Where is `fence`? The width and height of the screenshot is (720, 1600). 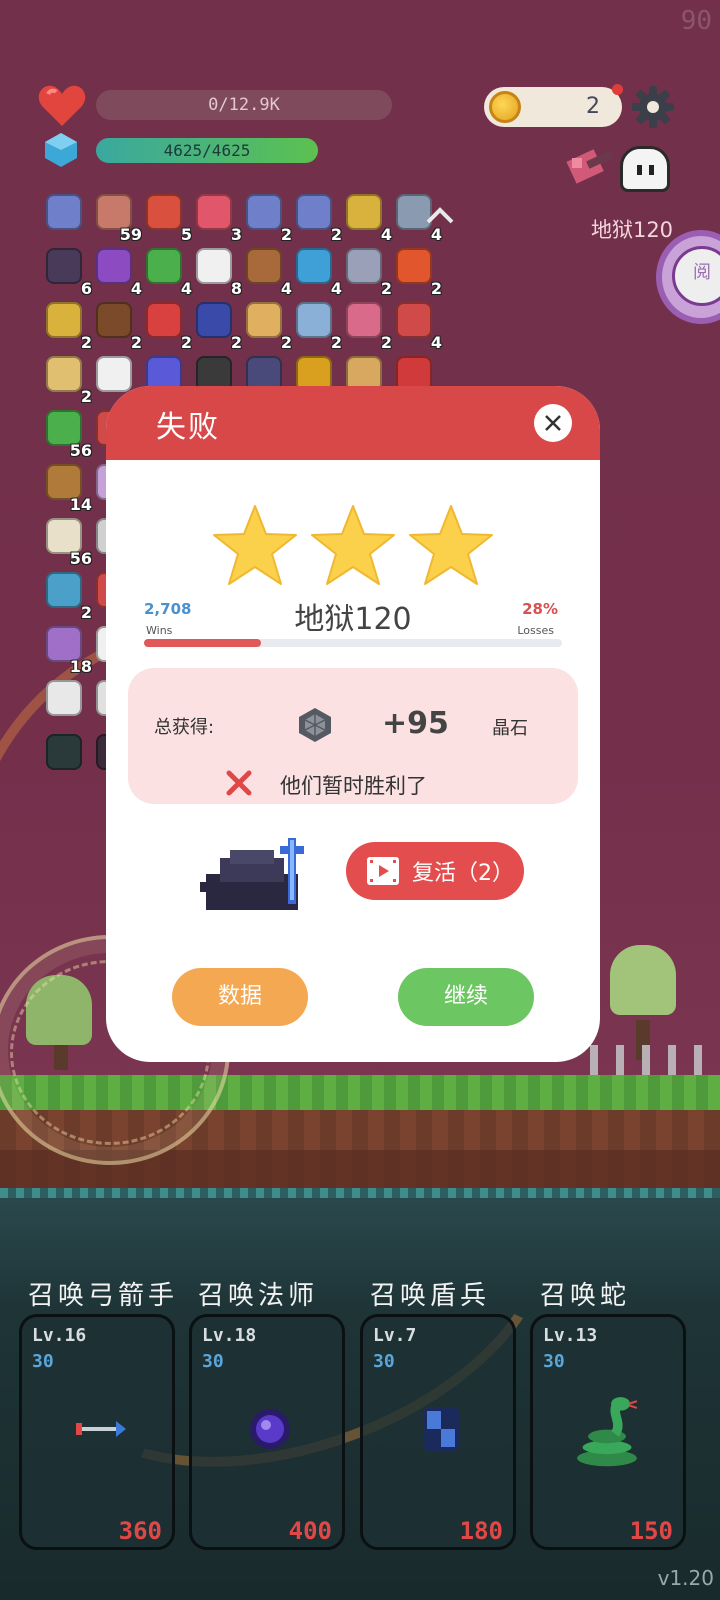 fence is located at coordinates (655, 1060).